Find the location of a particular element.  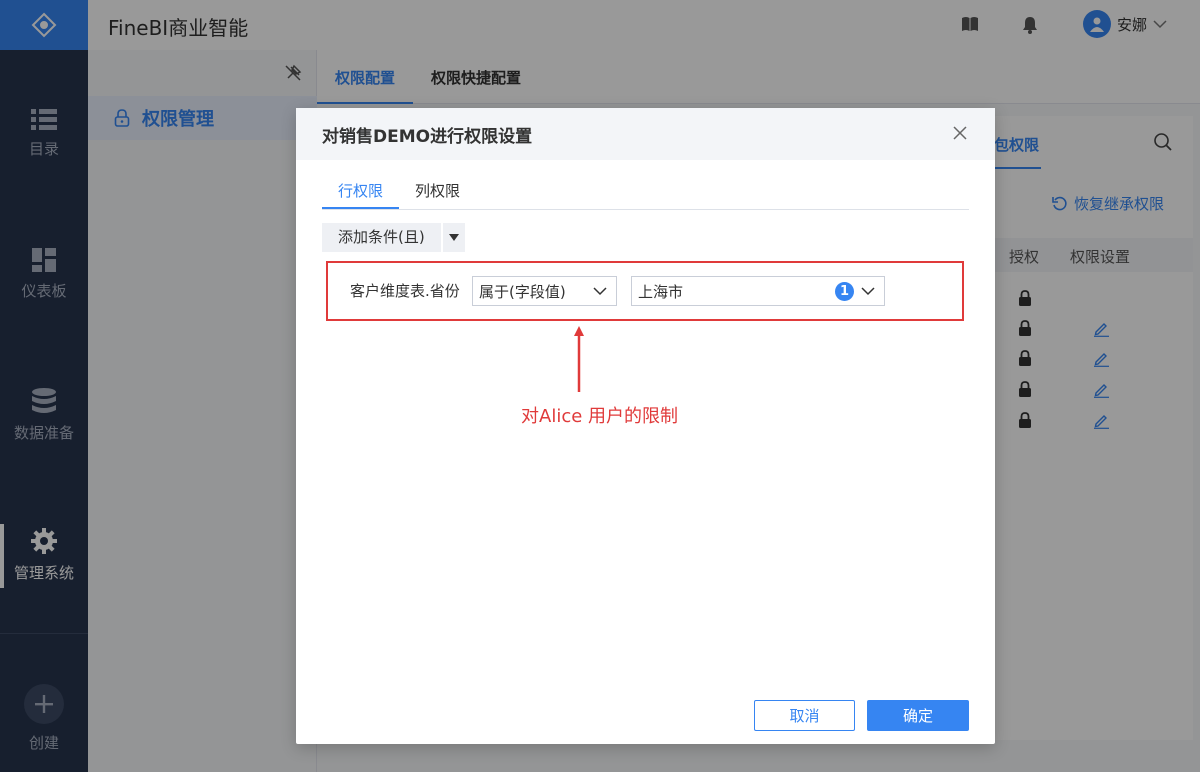

add-condition-group: 添加条件(且) is located at coordinates (393, 237).